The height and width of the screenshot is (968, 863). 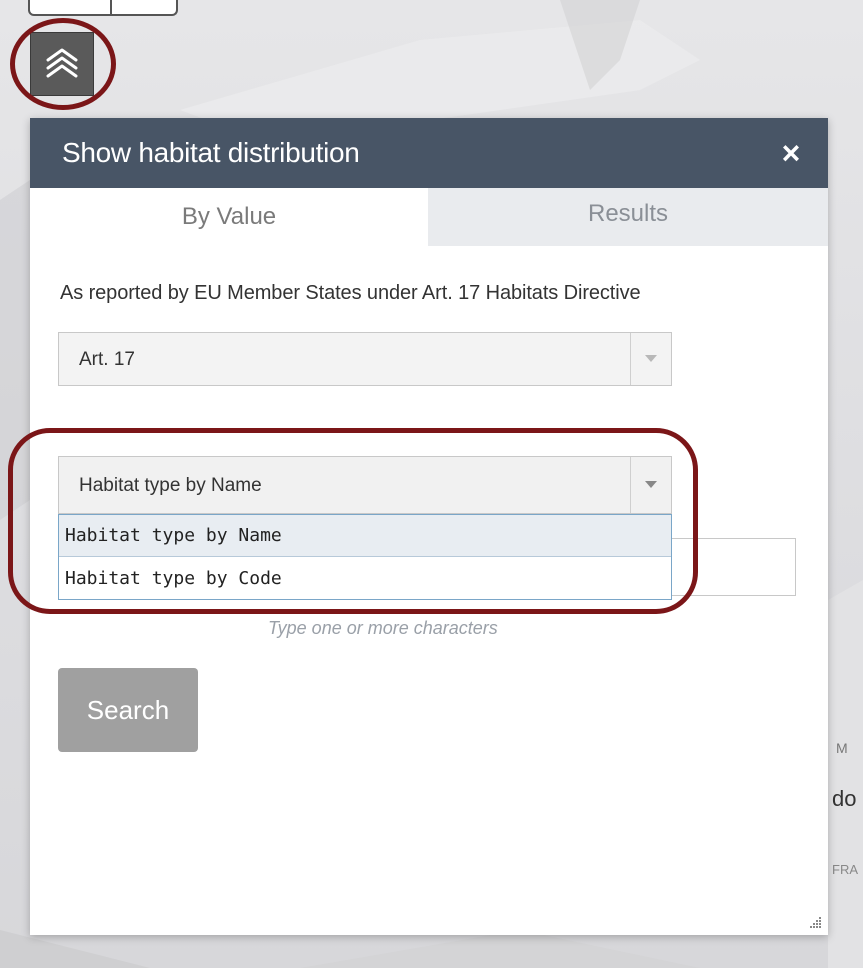 What do you see at coordinates (842, 748) in the screenshot?
I see `map-label: M` at bounding box center [842, 748].